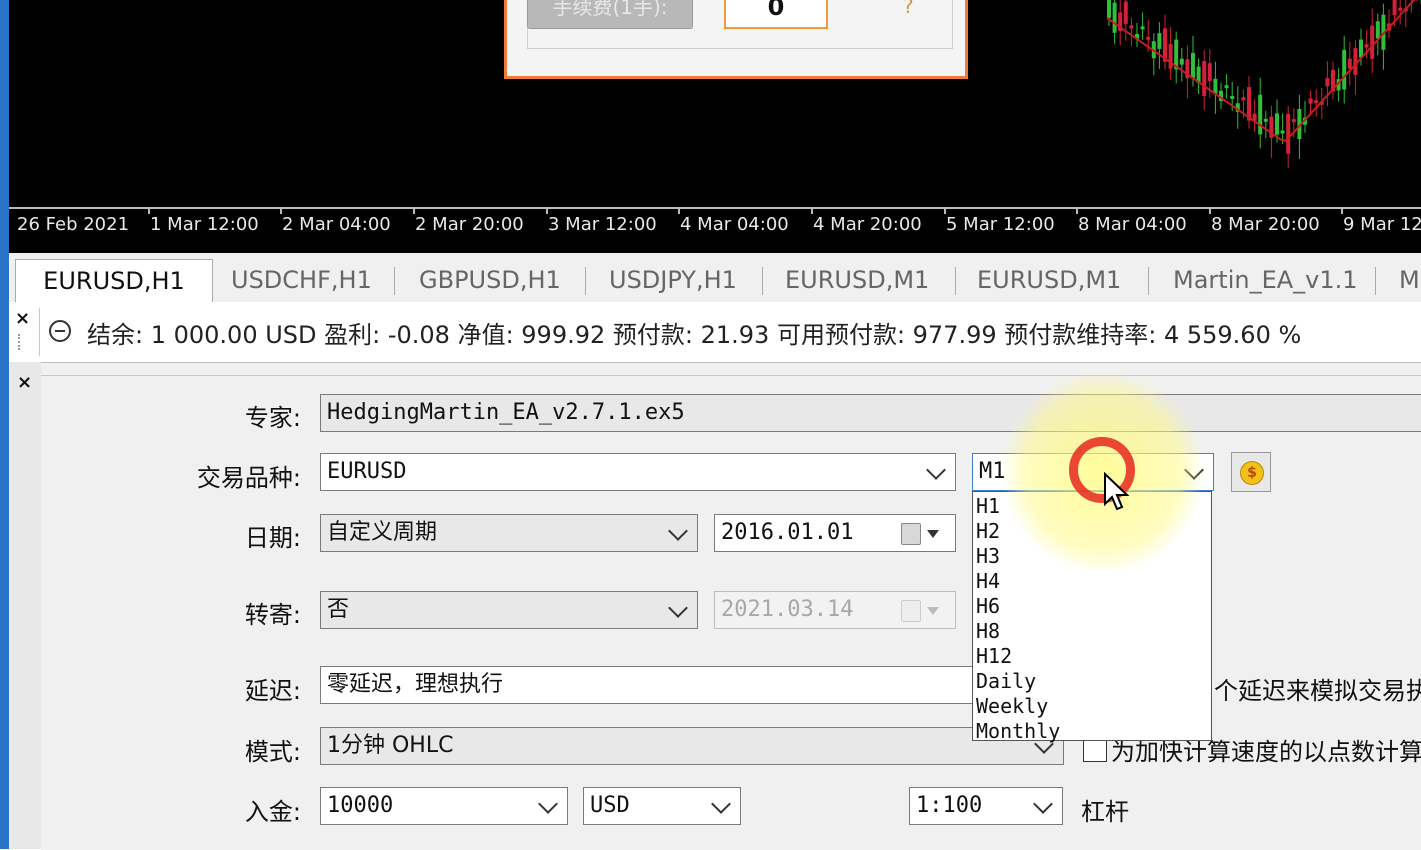 The width and height of the screenshot is (1421, 850). Describe the element at coordinates (204, 224) in the screenshot. I see `time-axis-label: 1 Mar 12:00` at that location.